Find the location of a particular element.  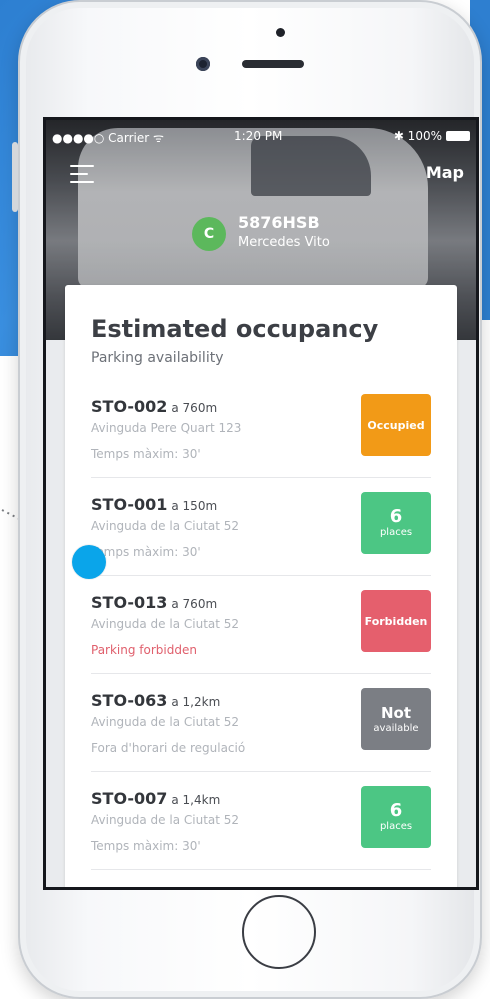

badge-label: Not is located at coordinates (396, 713).